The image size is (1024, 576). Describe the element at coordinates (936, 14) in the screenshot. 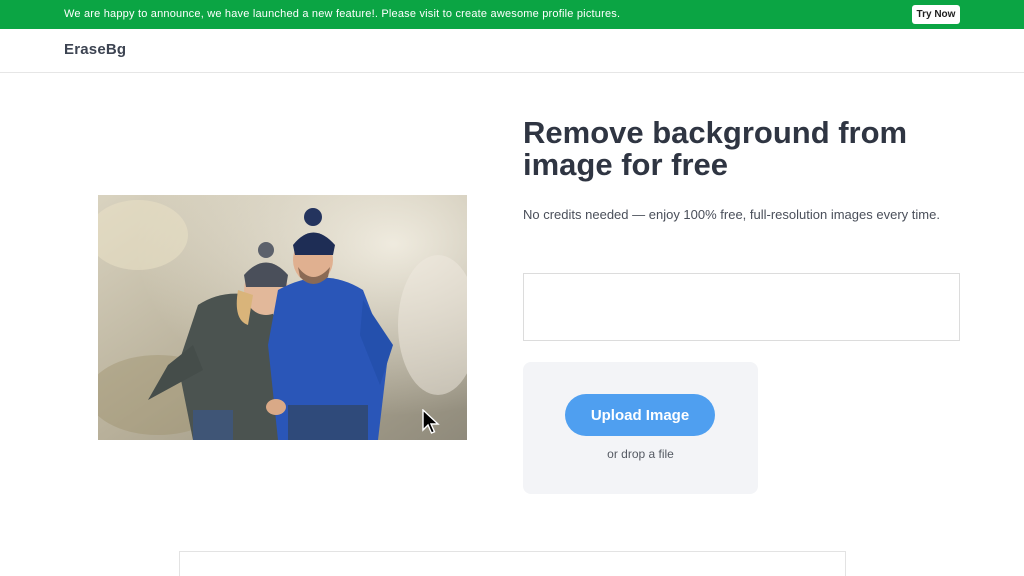

I see `try-now-button: Try Now` at that location.